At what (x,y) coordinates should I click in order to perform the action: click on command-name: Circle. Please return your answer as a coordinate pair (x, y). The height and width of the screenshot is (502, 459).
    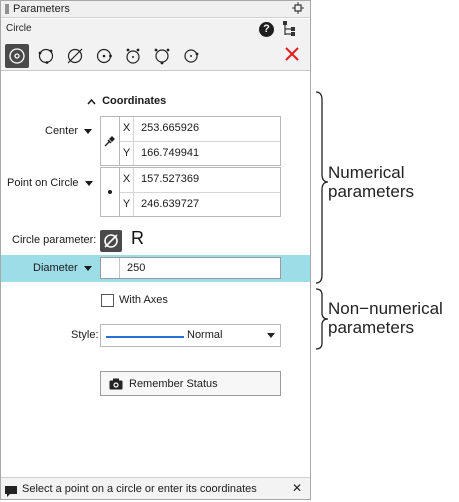
    Looking at the image, I should click on (19, 28).